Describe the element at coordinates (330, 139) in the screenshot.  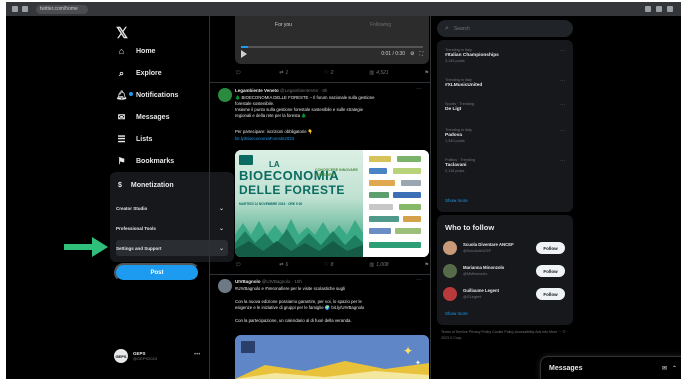
I see `tweet-link: bit.ly/BioeconomiaForeste2023` at that location.